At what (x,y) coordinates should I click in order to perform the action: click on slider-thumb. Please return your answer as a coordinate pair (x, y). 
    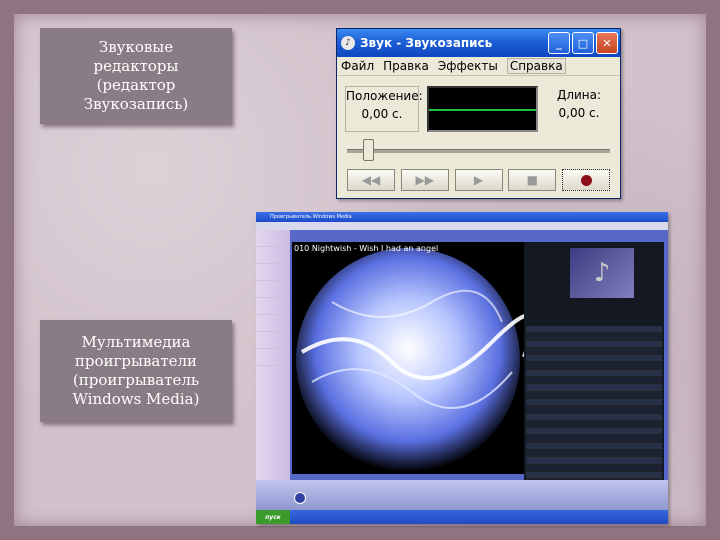
    Looking at the image, I should click on (368, 150).